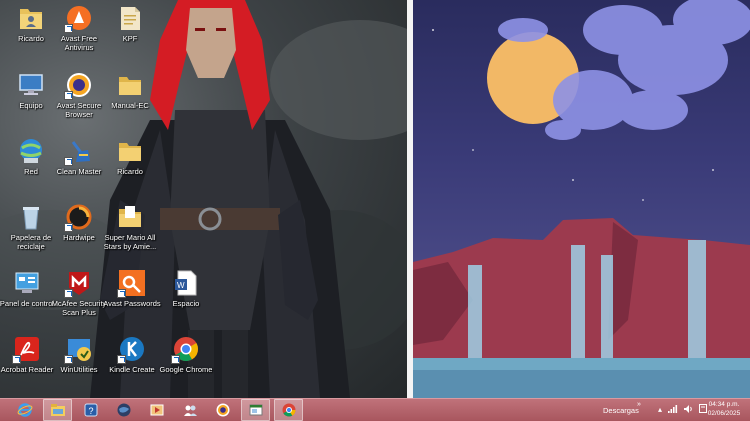  I want to click on desktop-icon-kpf: KPF, so click(130, 23).